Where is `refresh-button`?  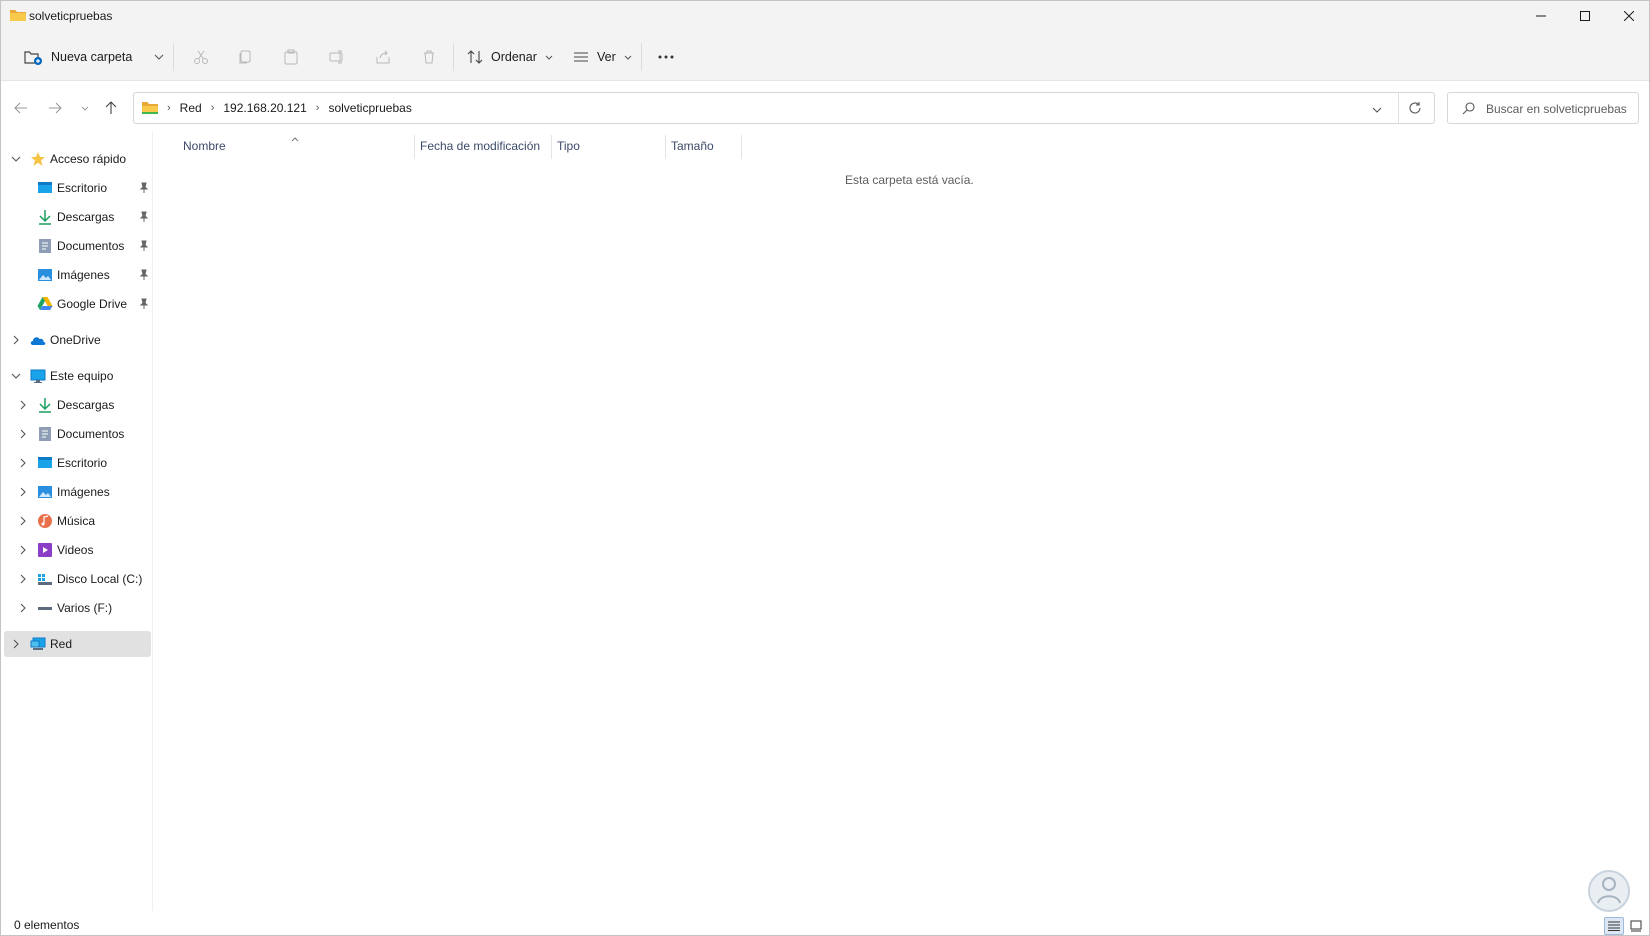 refresh-button is located at coordinates (1415, 109).